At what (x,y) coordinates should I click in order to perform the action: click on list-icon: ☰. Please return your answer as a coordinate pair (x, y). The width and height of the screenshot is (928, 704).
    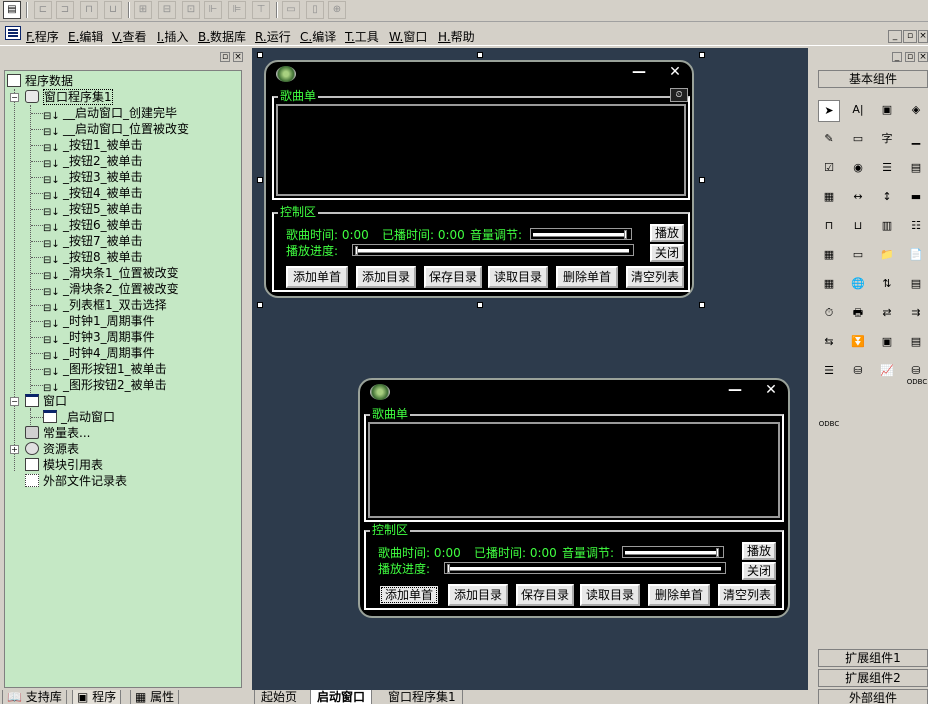
    Looking at the image, I should click on (829, 372).